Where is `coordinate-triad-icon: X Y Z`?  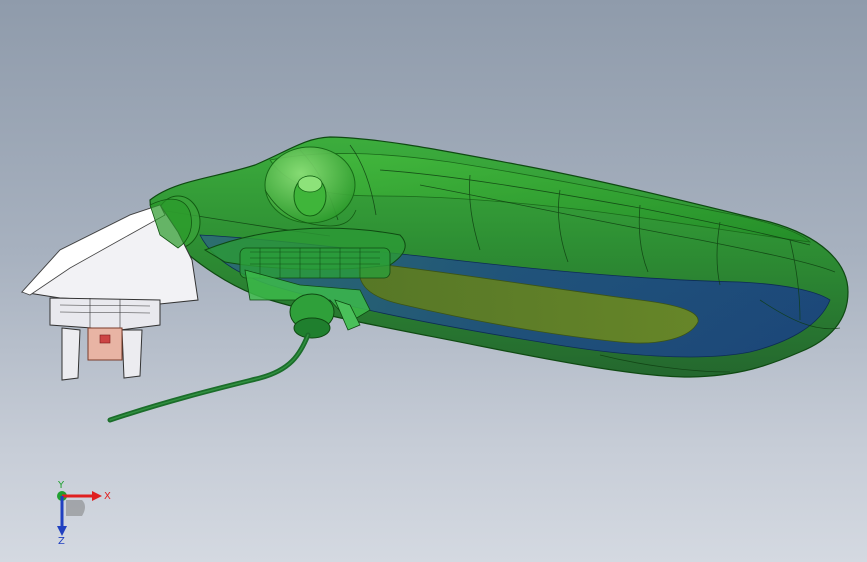 coordinate-triad-icon: X Y Z is located at coordinates (84, 513).